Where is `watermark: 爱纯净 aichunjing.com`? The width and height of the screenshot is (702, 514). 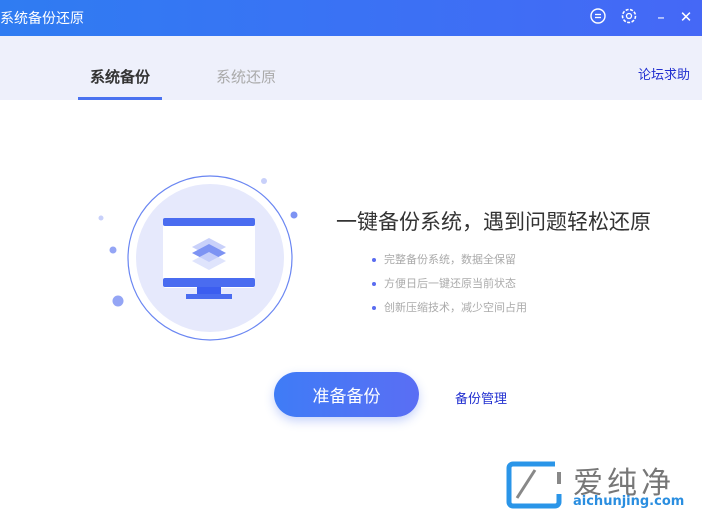
watermark: 爱纯净 aichunjing.com is located at coordinates (602, 486).